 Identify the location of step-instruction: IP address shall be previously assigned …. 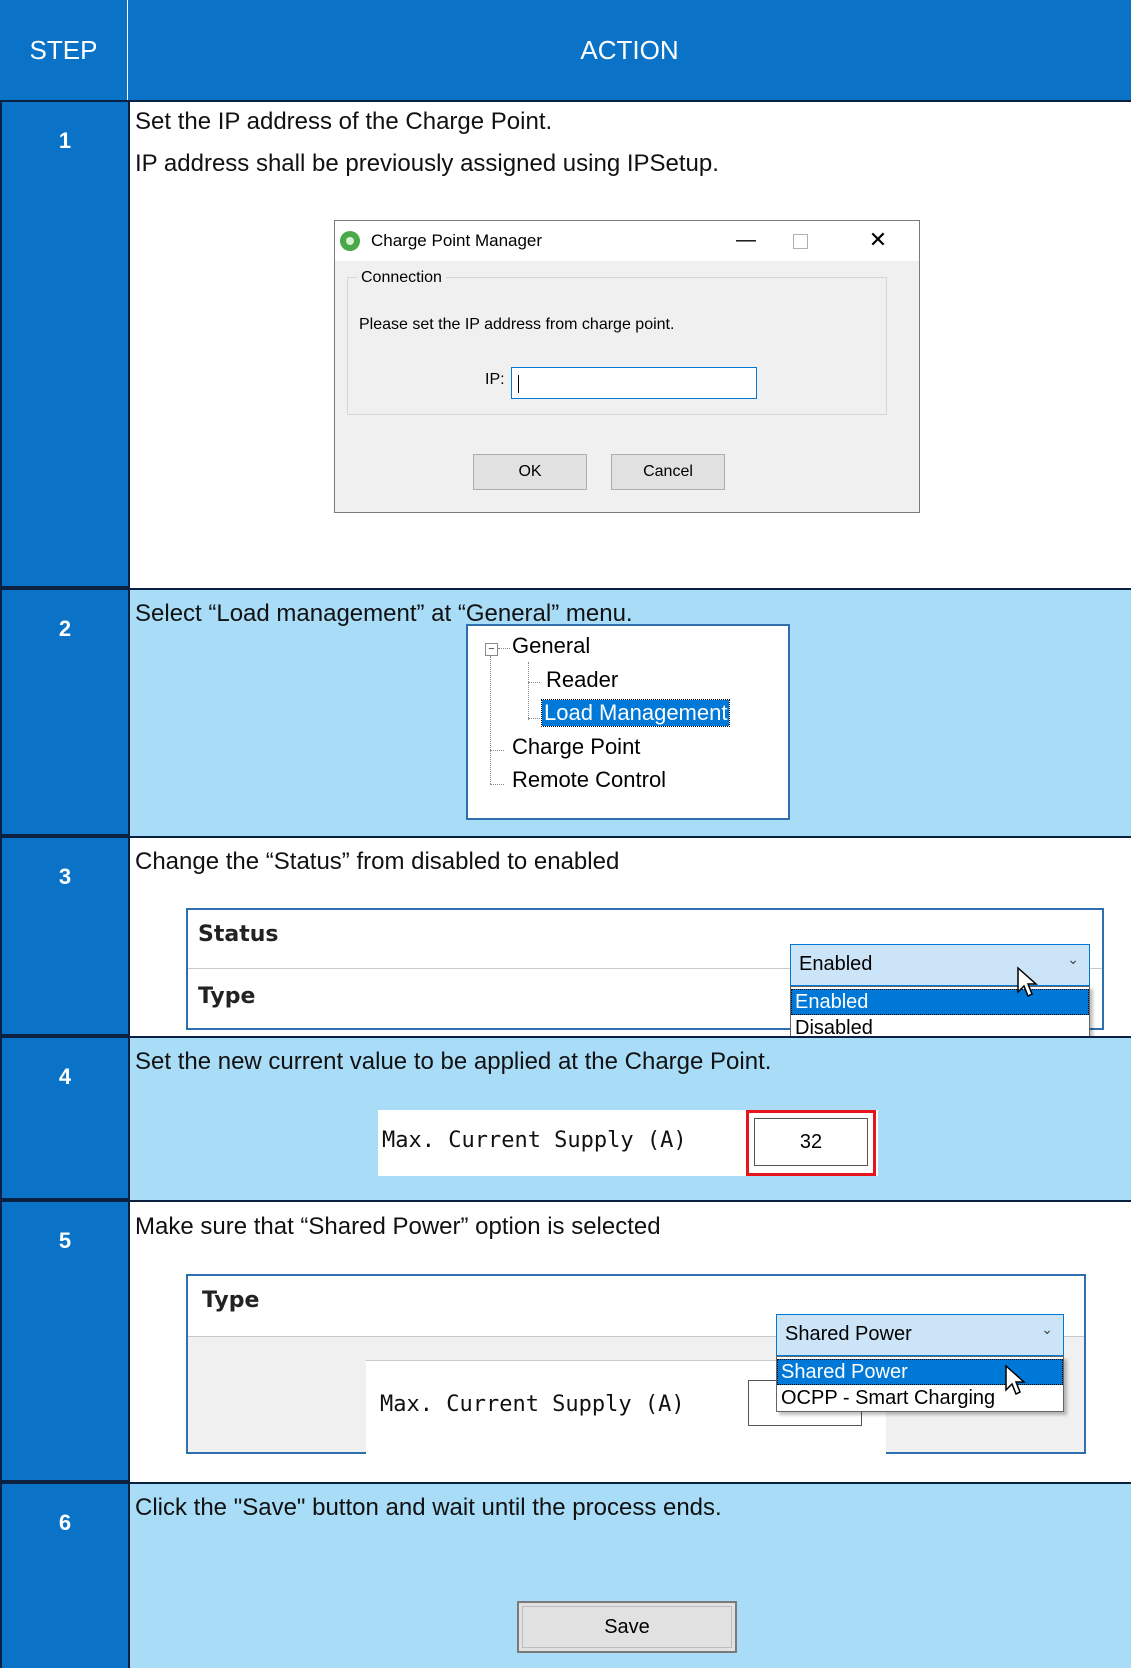
(427, 163).